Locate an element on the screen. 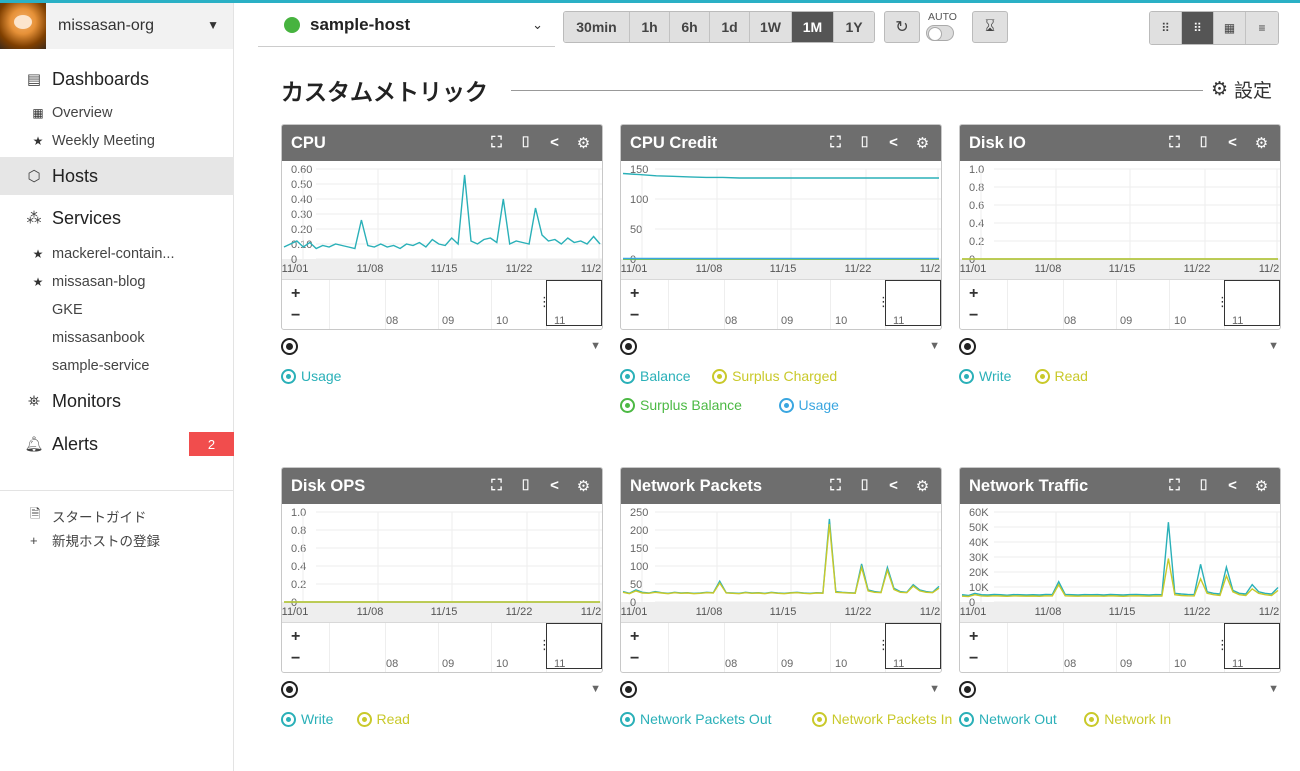  avatar is located at coordinates (23, 26).